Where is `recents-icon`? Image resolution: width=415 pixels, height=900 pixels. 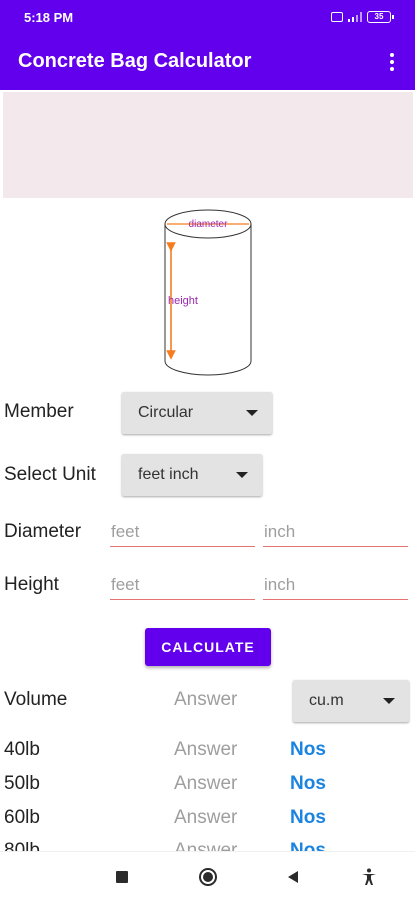
recents-icon is located at coordinates (122, 877).